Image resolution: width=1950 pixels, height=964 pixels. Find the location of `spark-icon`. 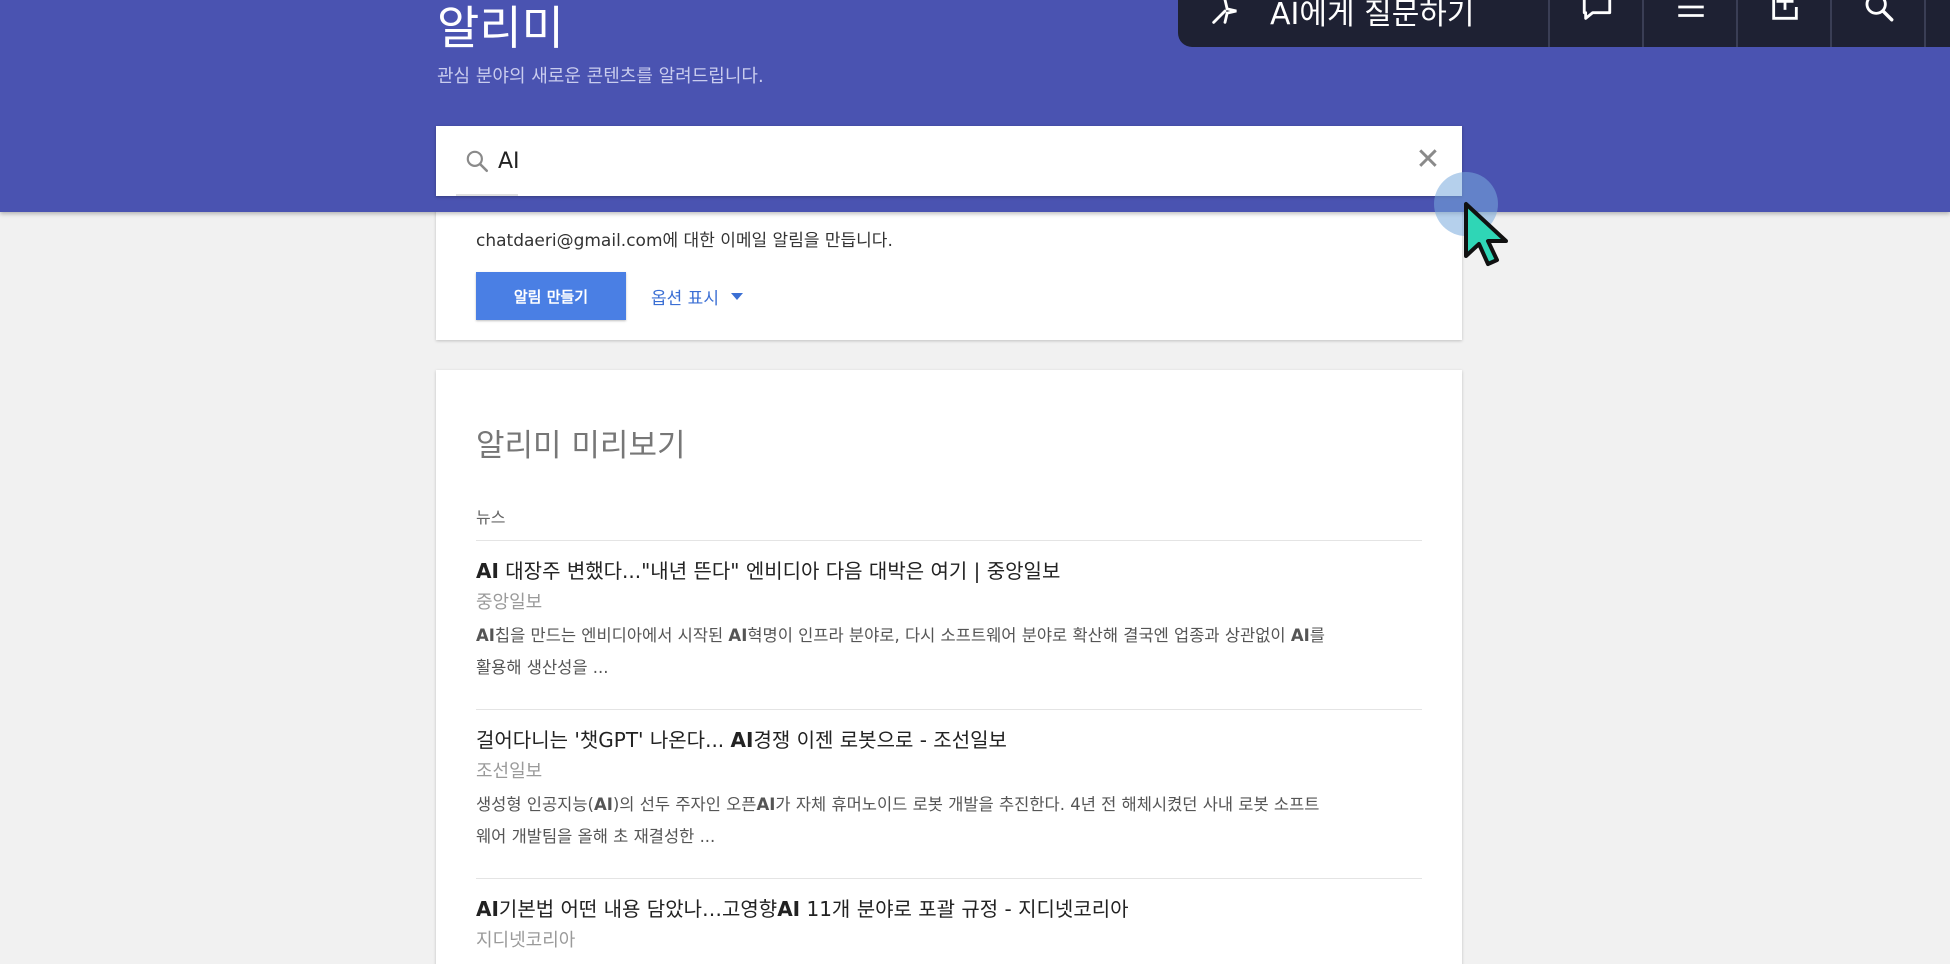

spark-icon is located at coordinates (1224, 12).